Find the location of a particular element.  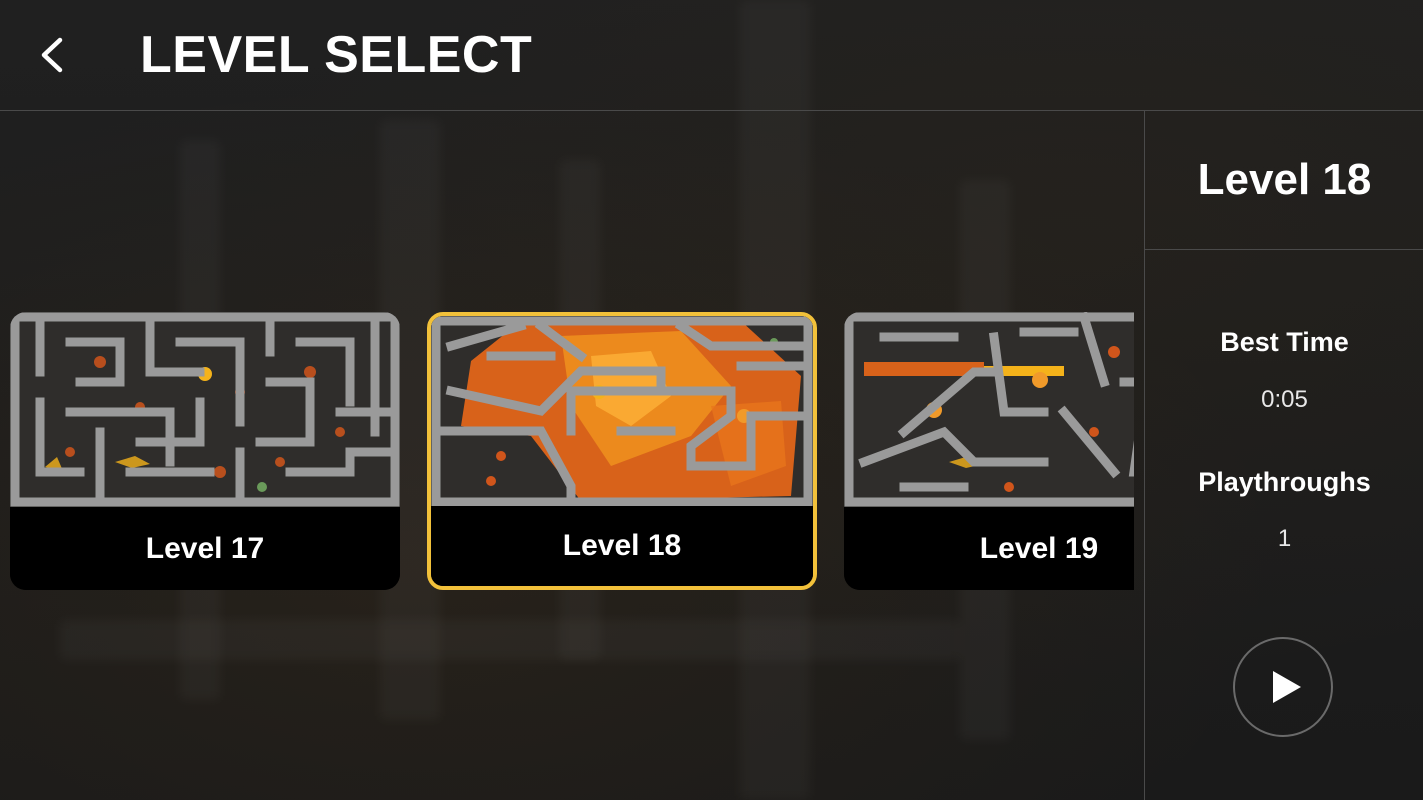

level-card-label: Level 17 is located at coordinates (205, 549).